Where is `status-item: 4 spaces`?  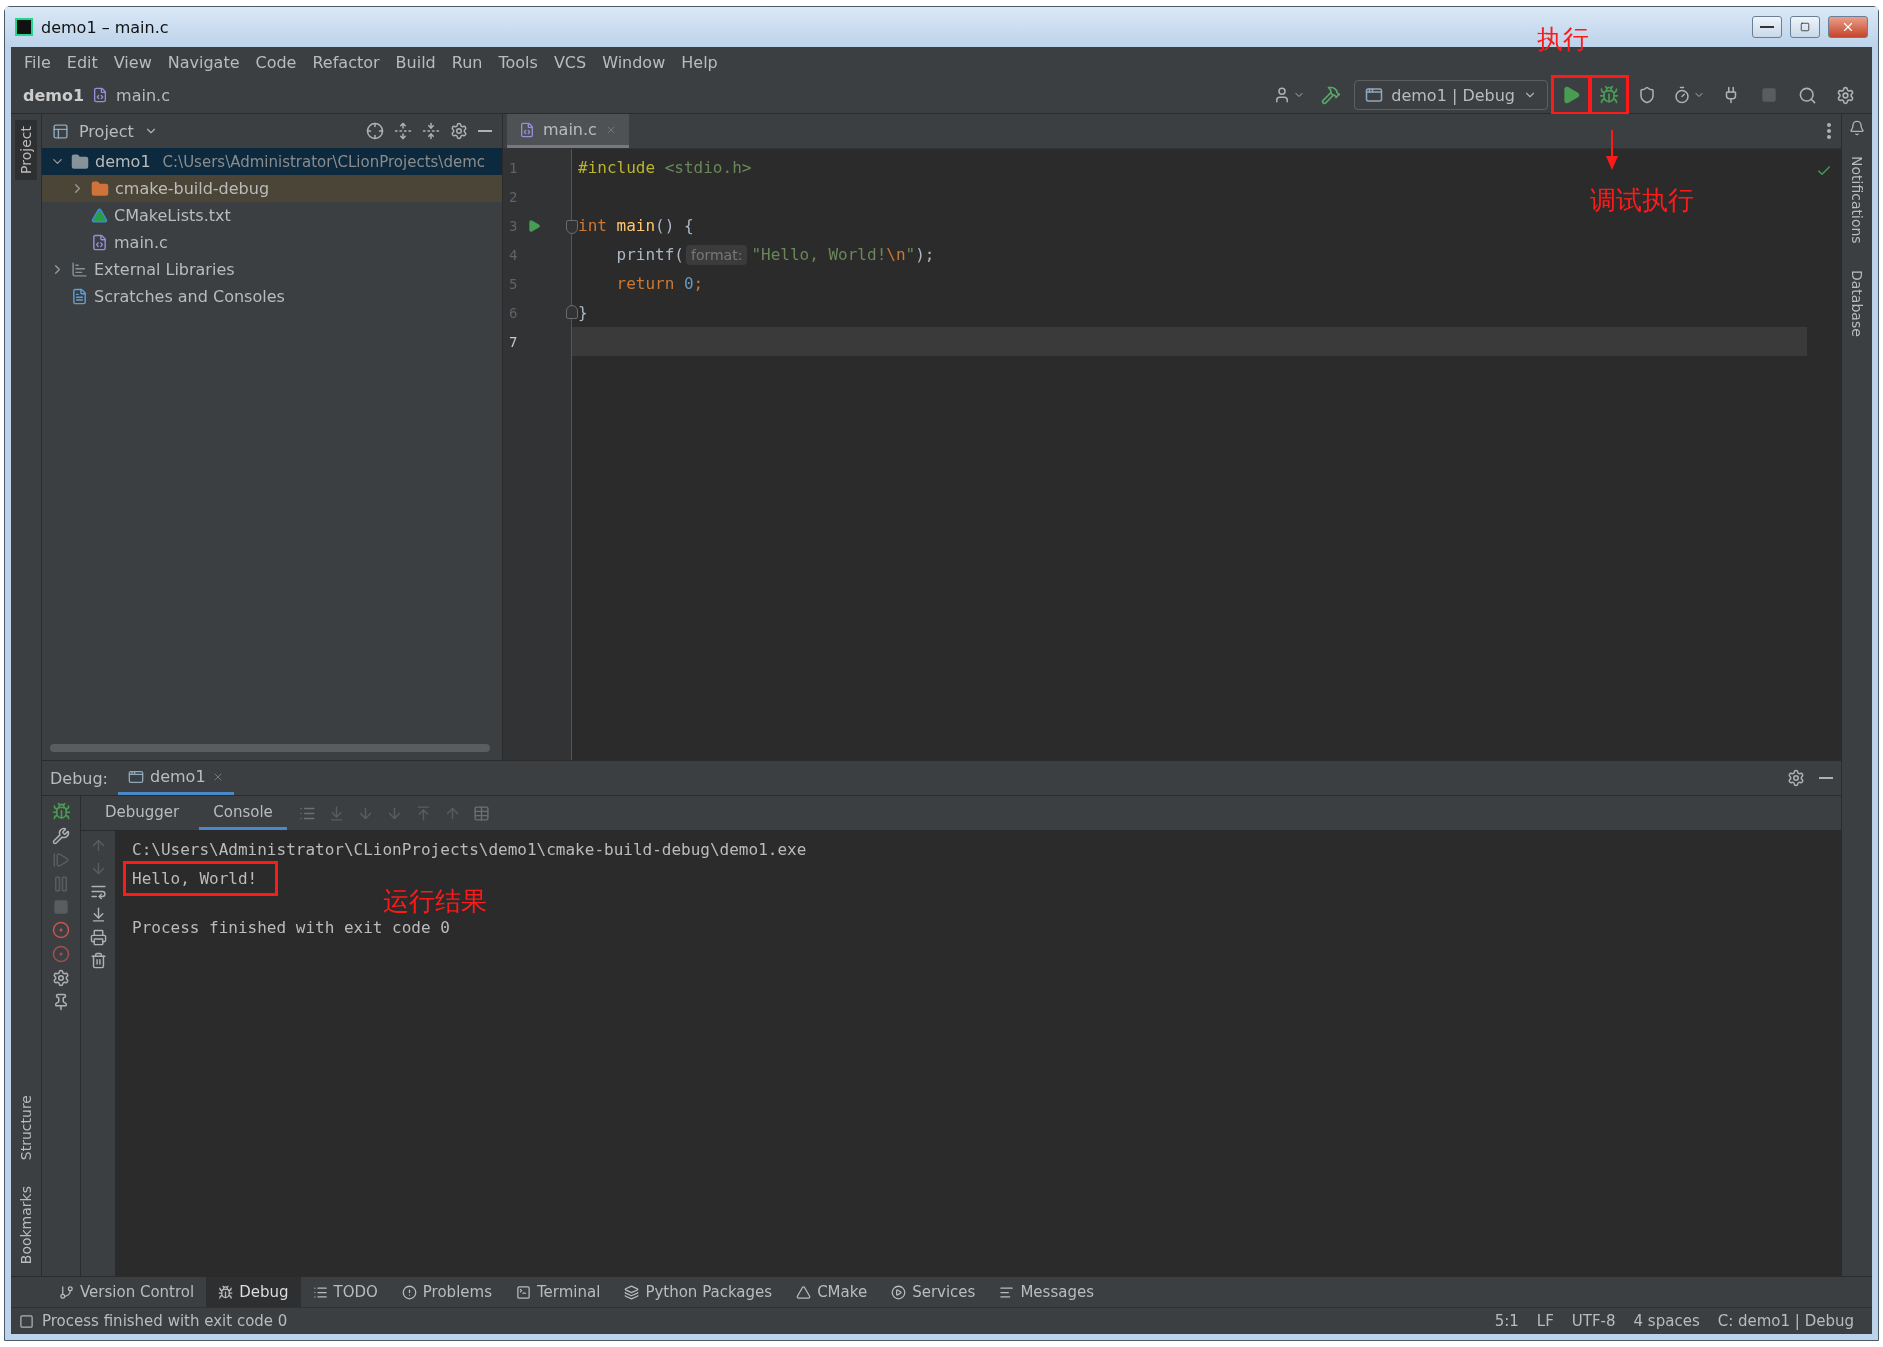
status-item: 4 spaces is located at coordinates (1666, 1321).